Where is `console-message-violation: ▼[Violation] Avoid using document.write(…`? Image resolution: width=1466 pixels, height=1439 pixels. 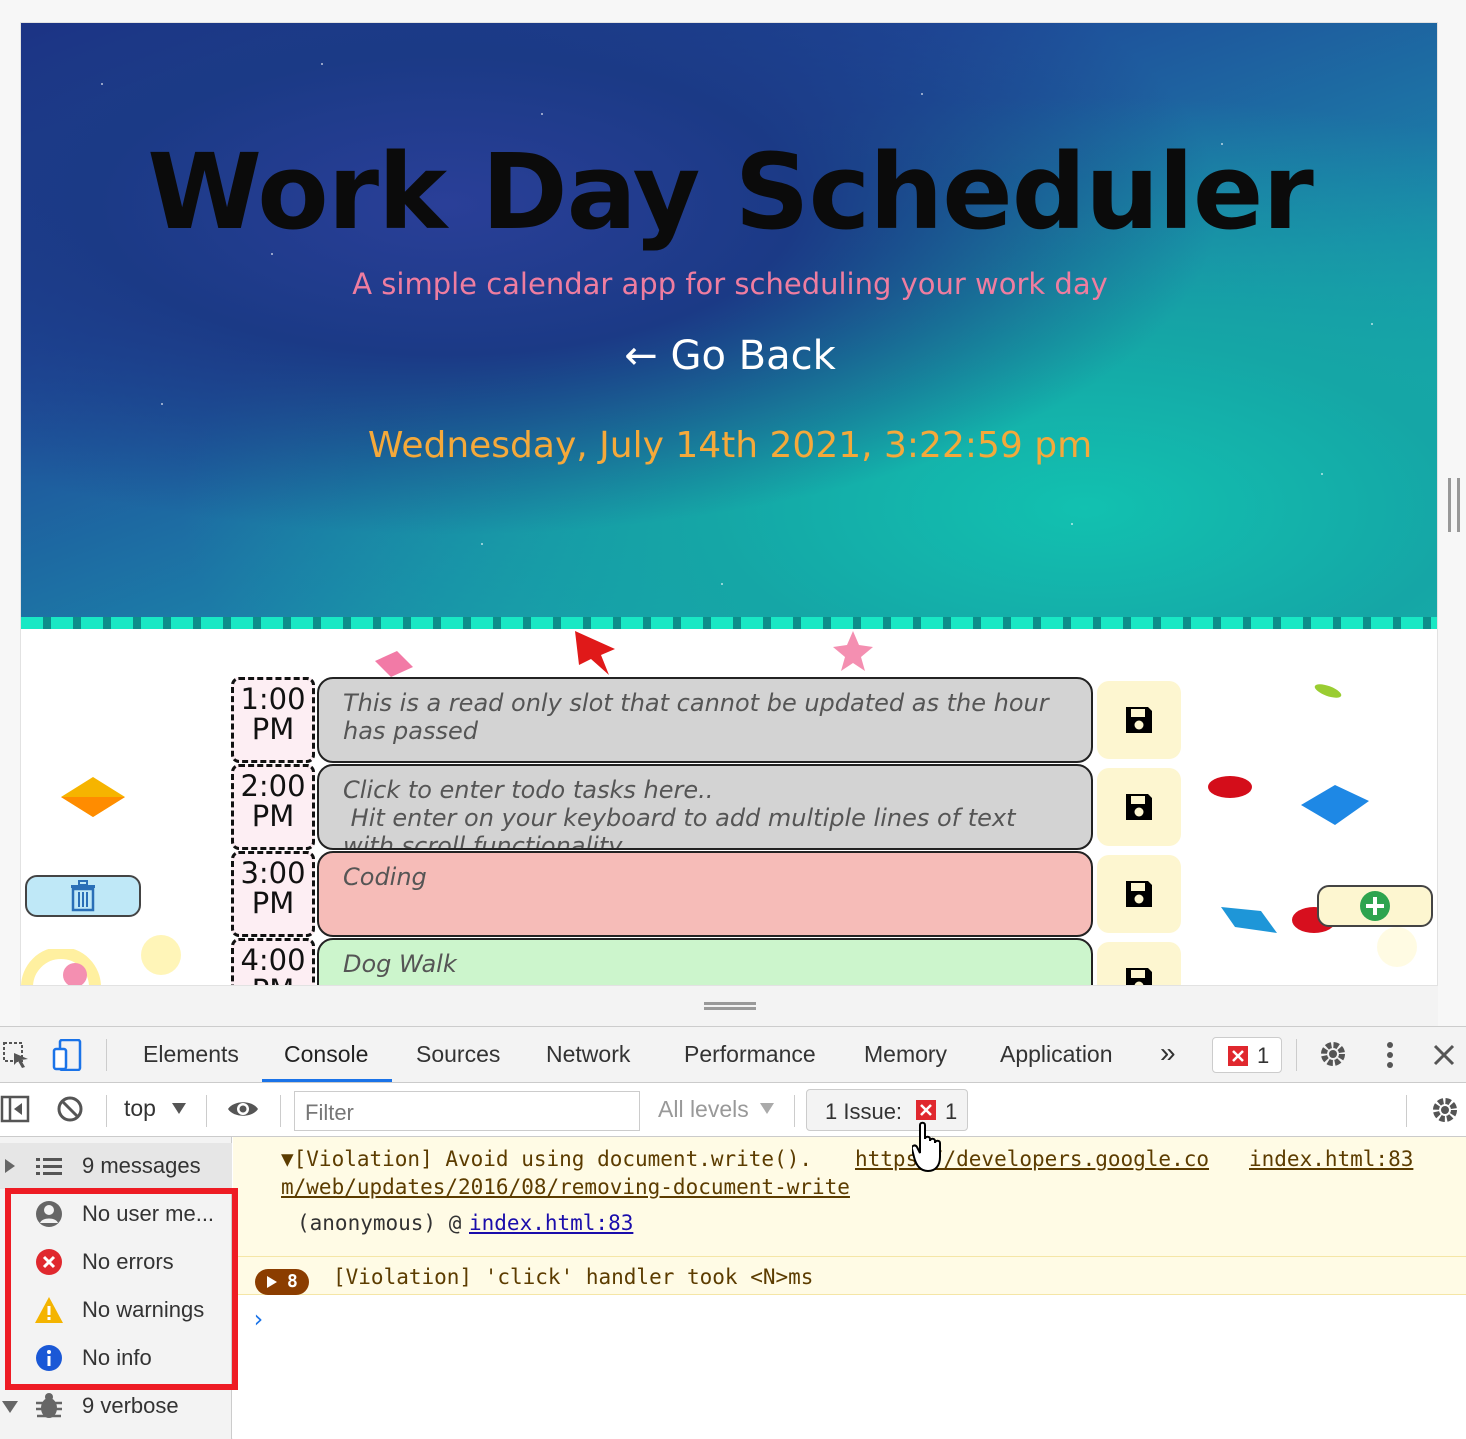 console-message-violation: ▼[Violation] Avoid using document.write(… is located at coordinates (849, 1197).